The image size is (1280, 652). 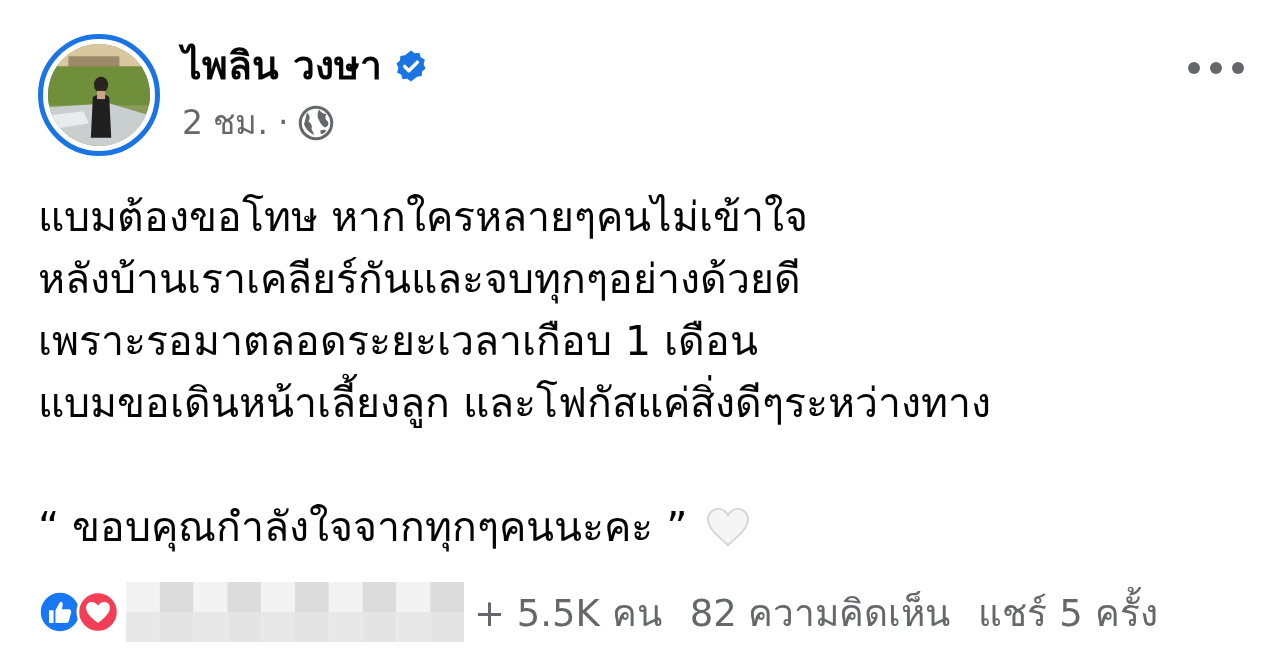 I want to click on post-time: 2 ชม., so click(x=225, y=122).